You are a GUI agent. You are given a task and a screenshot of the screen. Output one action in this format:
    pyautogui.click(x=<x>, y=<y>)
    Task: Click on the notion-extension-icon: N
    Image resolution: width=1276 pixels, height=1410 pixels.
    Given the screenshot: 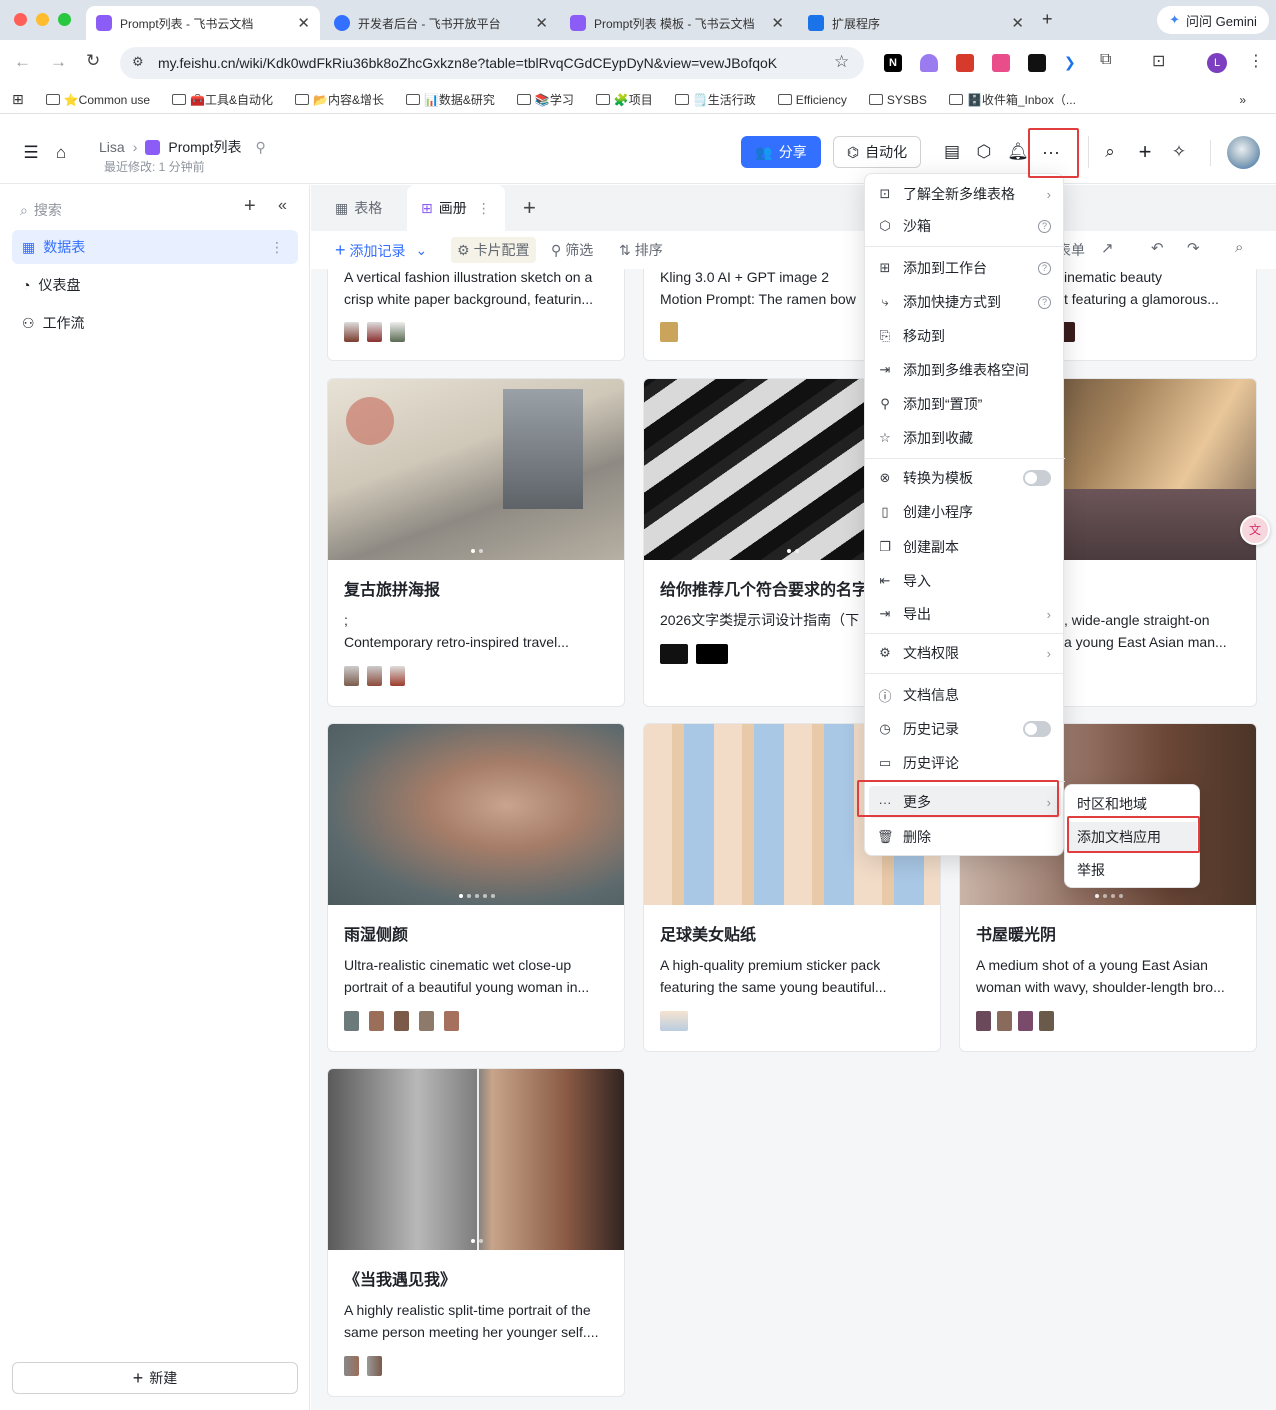 What is the action you would take?
    pyautogui.click(x=893, y=63)
    